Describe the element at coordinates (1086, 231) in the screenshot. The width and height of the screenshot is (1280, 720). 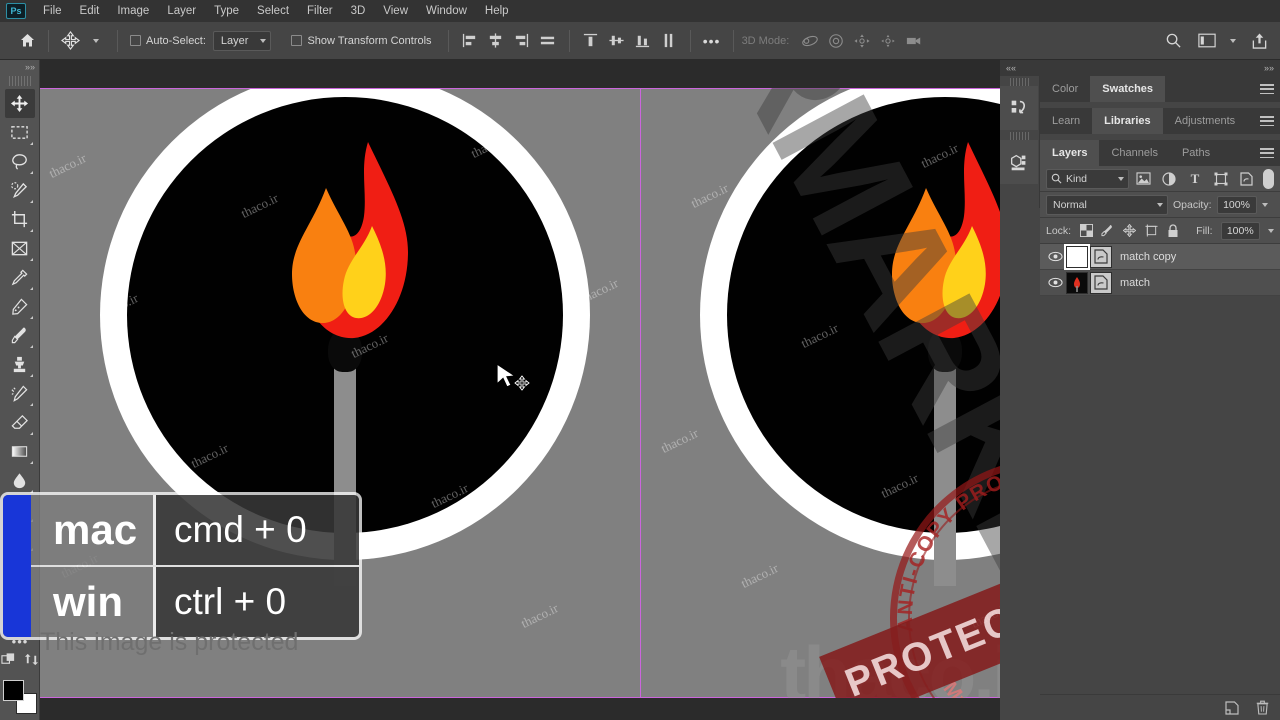
I see `lock-transparent-pixels-icon` at that location.